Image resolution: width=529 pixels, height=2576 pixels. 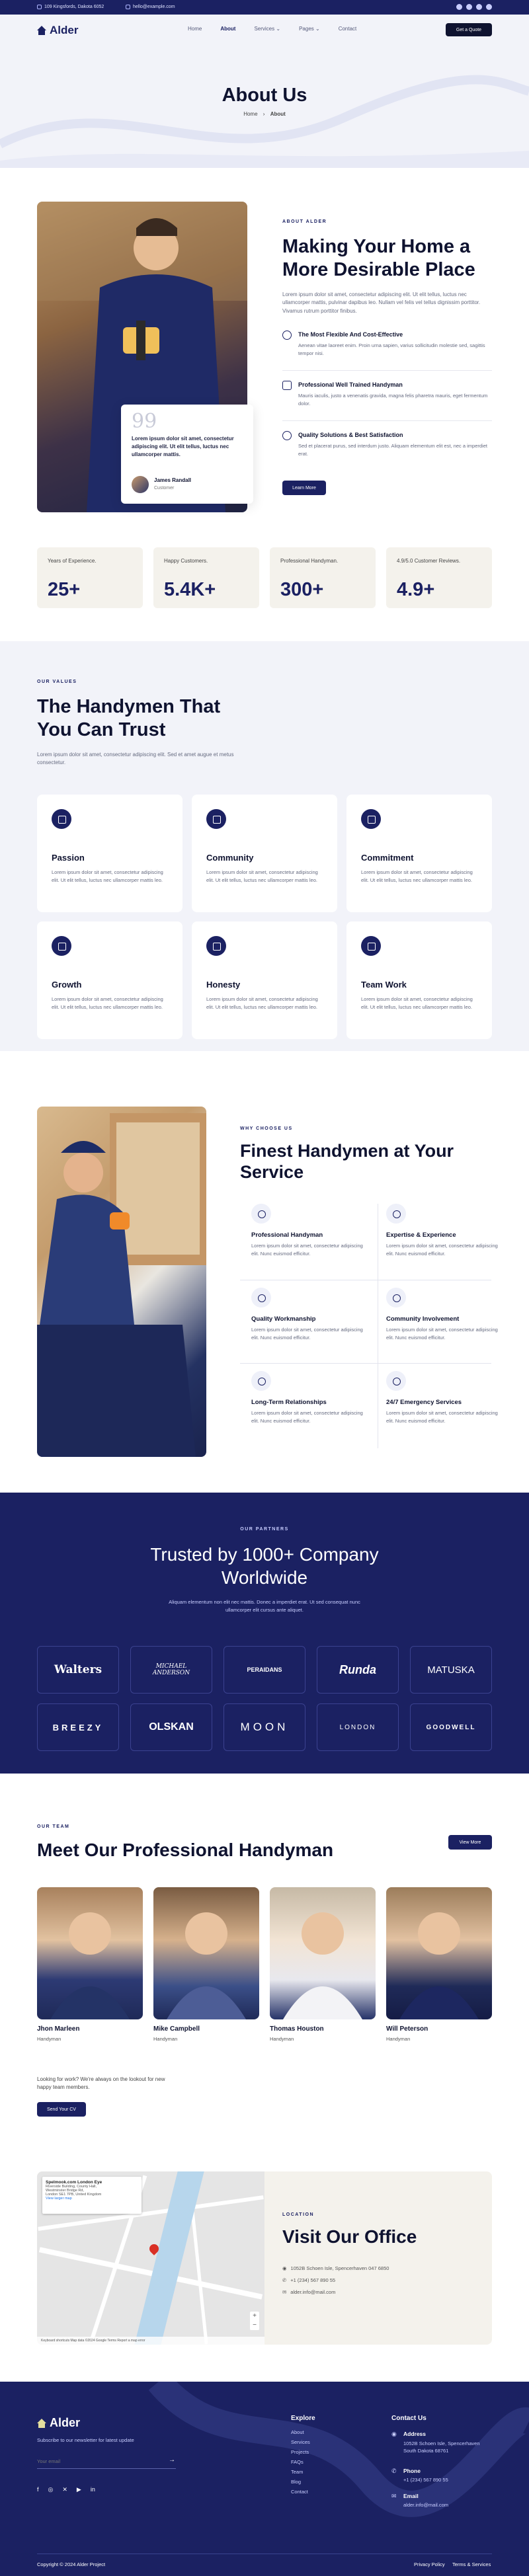 I want to click on avatar, so click(x=140, y=484).